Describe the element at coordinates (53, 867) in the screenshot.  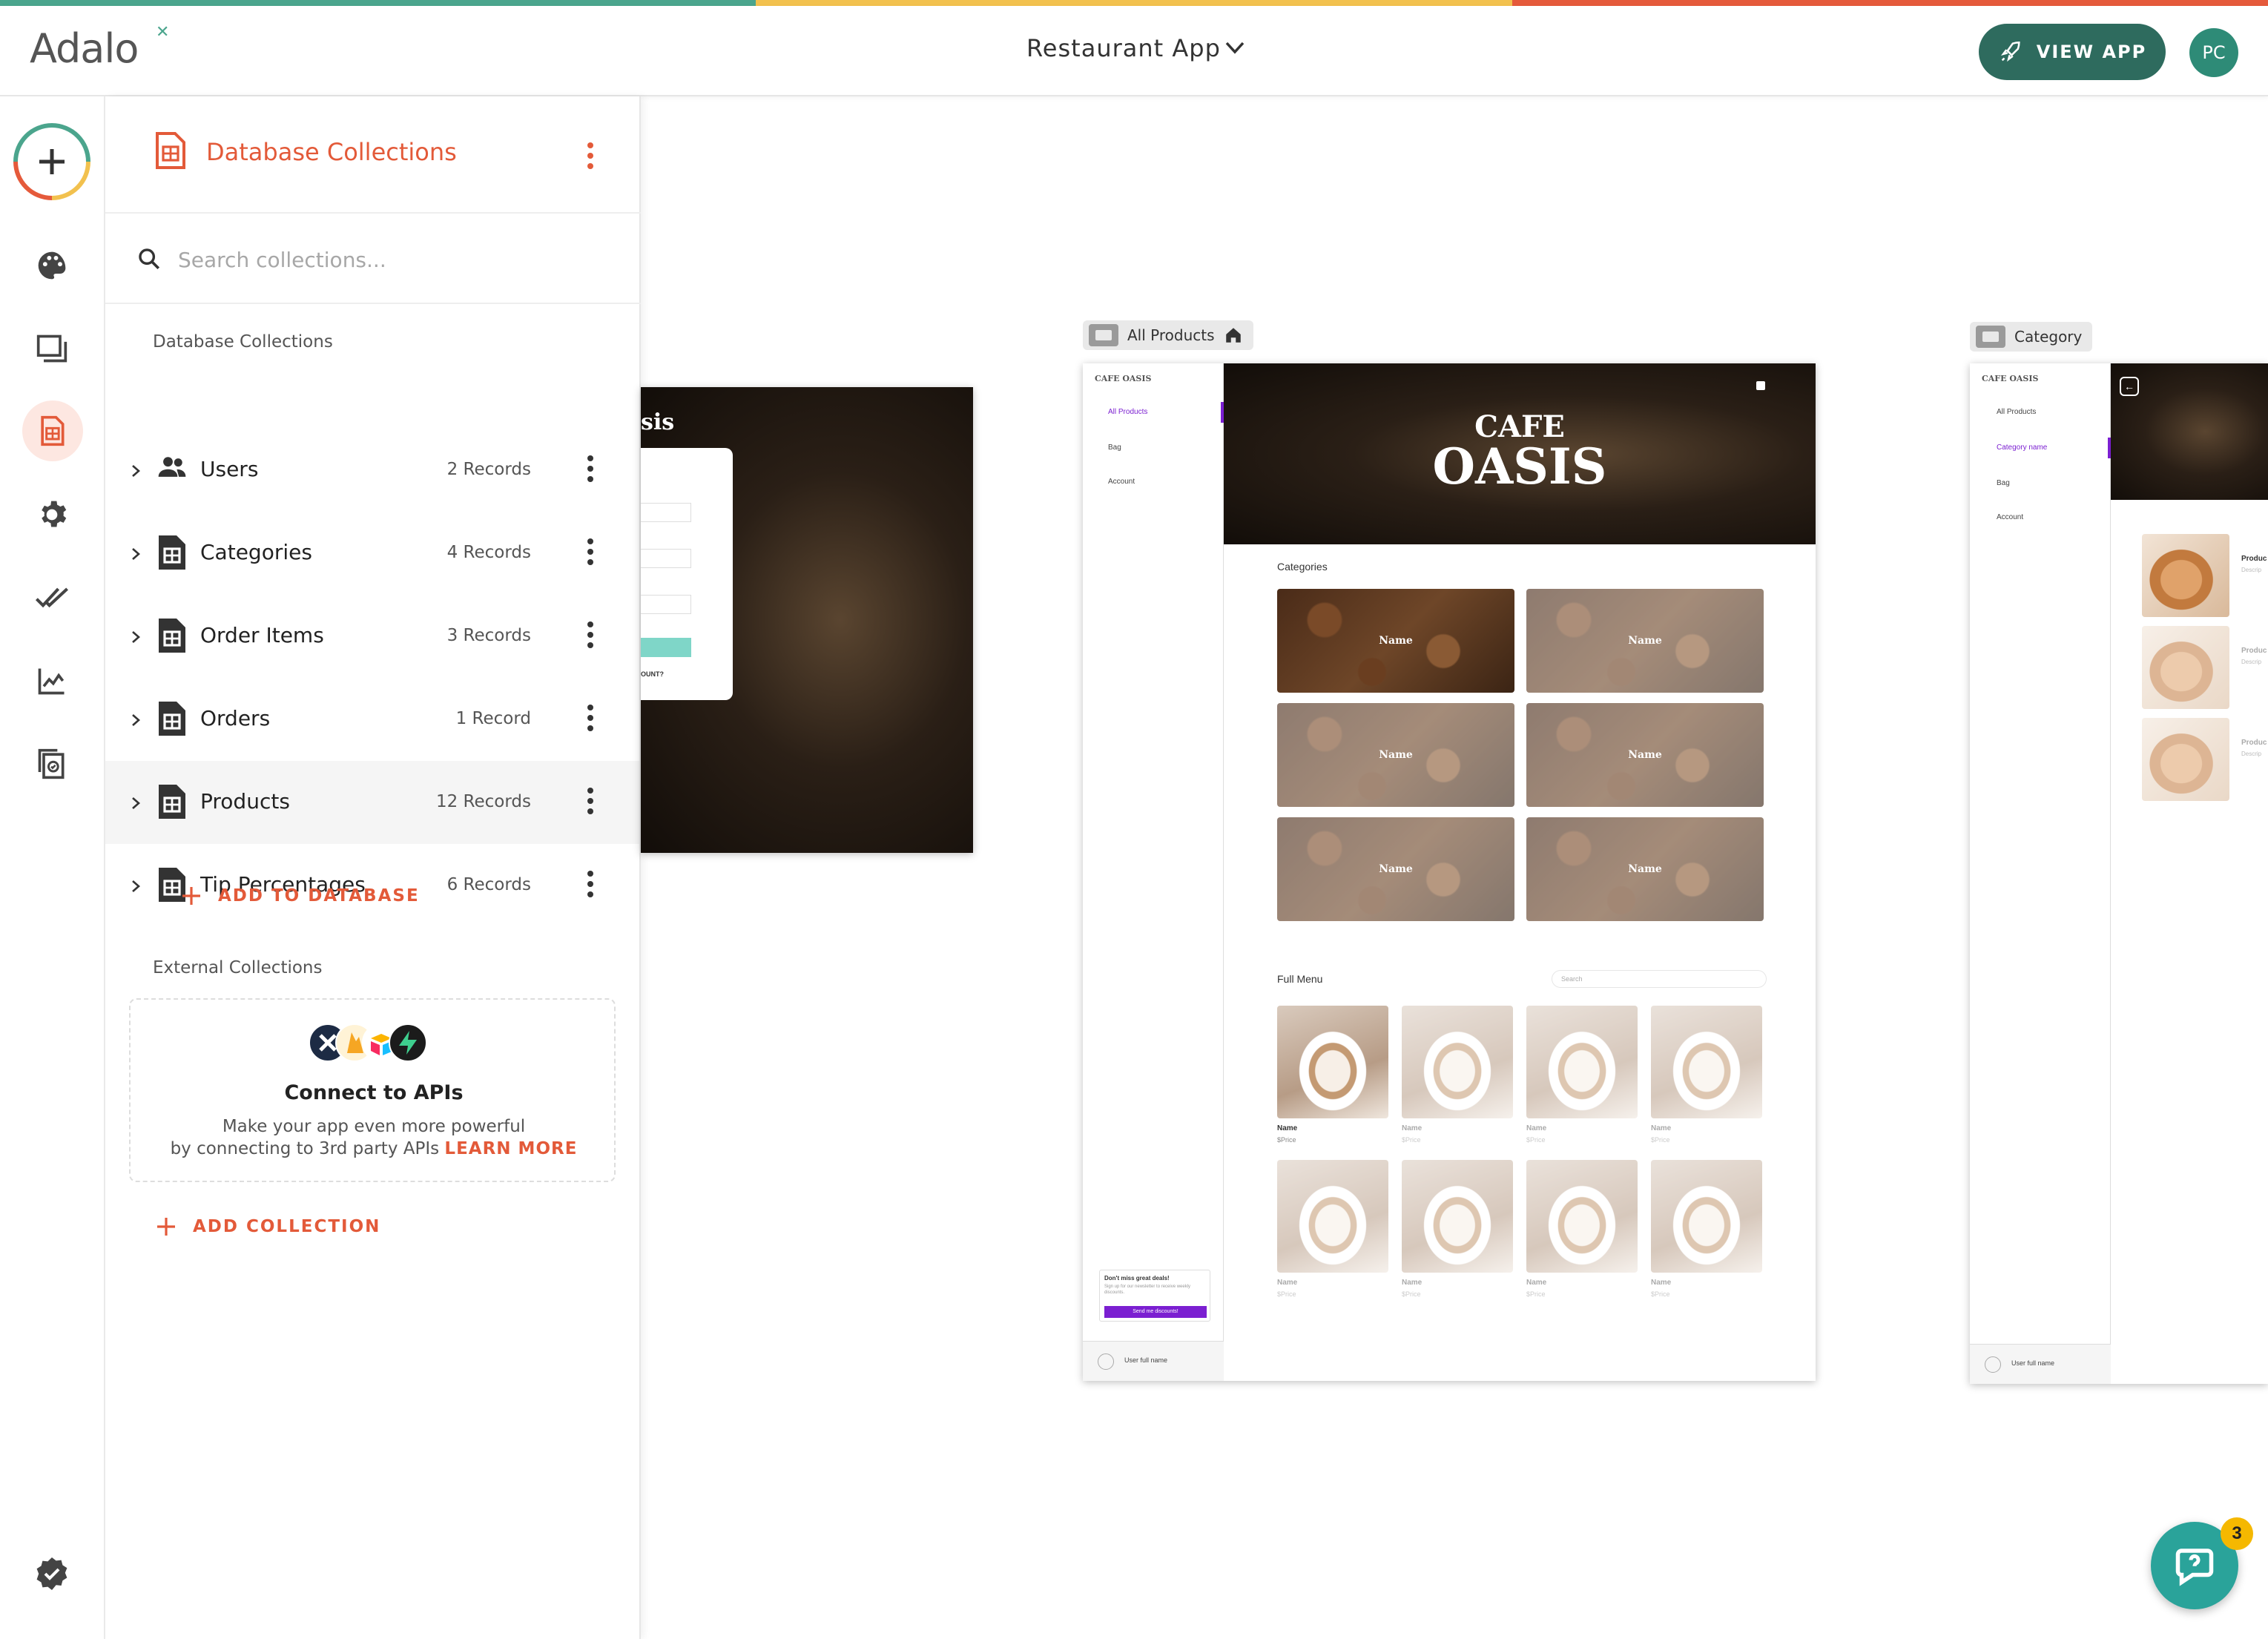
I see `left-rail` at that location.